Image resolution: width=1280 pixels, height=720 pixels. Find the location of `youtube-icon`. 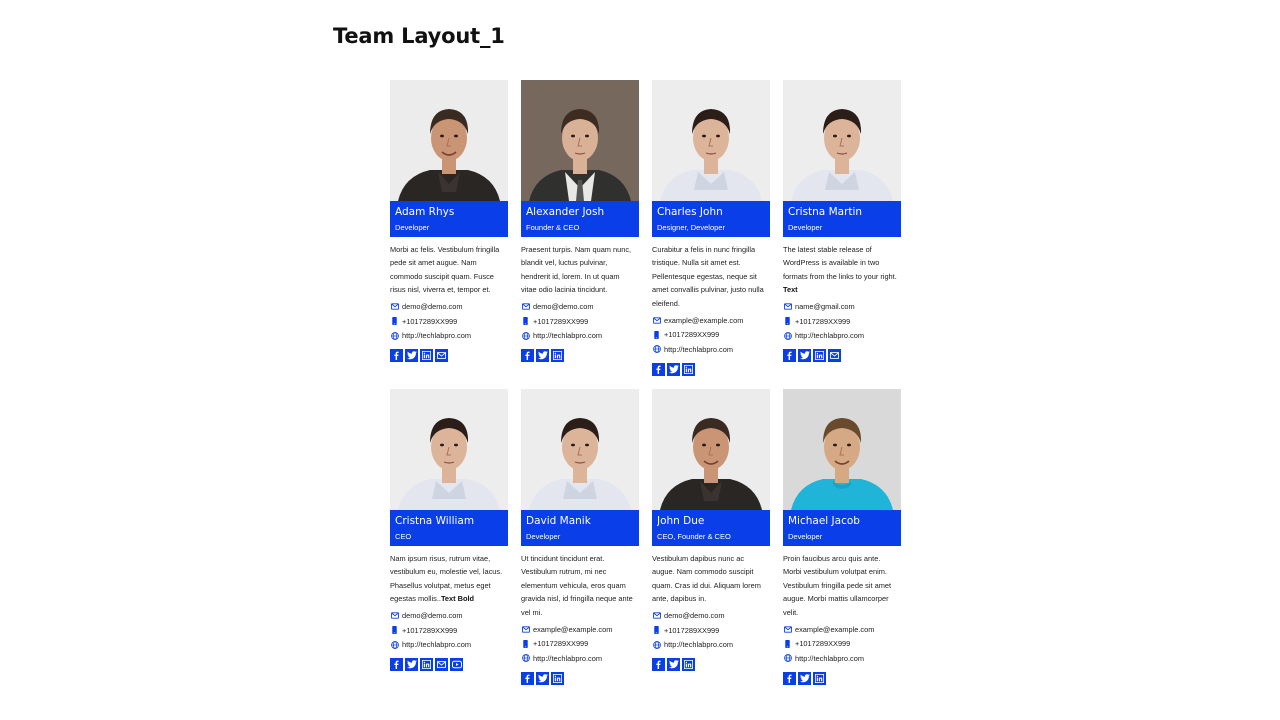

youtube-icon is located at coordinates (456, 664).